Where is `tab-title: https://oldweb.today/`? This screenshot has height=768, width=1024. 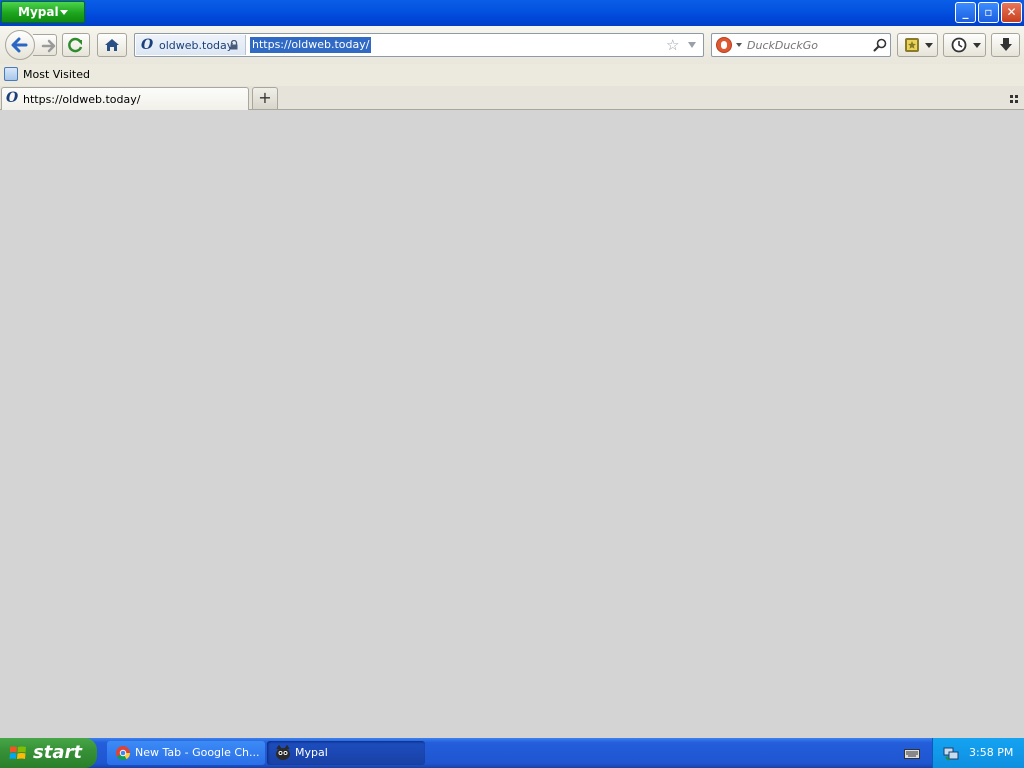
tab-title: https://oldweb.today/ is located at coordinates (82, 99).